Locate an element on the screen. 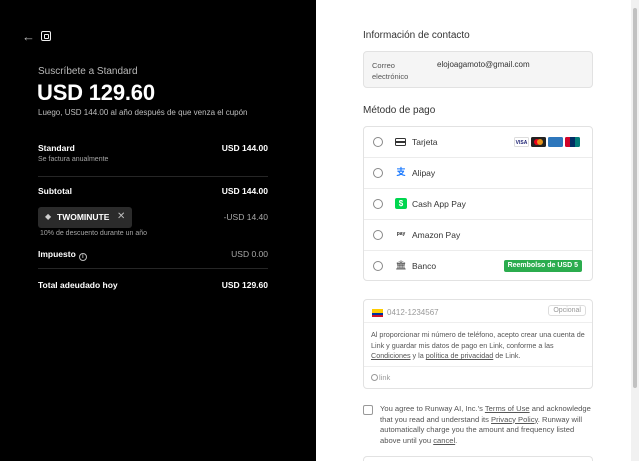 The height and width of the screenshot is (461, 639). payment-option-card: Tarjeta VISA is located at coordinates (478, 142).